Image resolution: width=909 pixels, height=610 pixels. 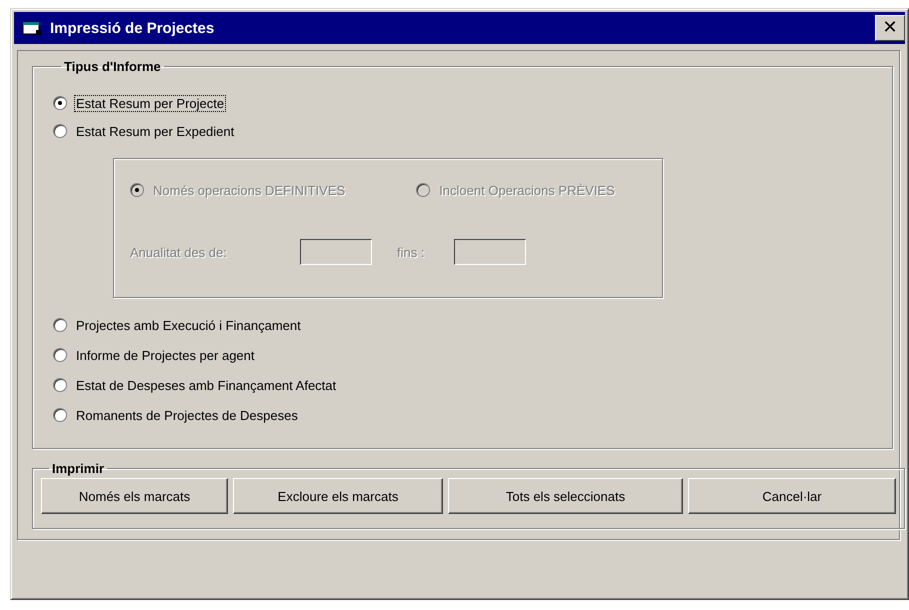 I want to click on print-button: Només els marcats, so click(x=134, y=496).